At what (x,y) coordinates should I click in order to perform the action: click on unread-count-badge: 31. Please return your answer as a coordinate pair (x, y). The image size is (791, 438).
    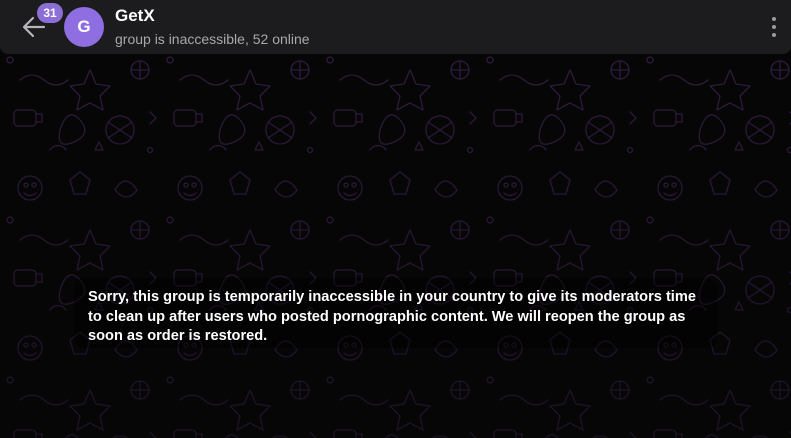
    Looking at the image, I should click on (50, 13).